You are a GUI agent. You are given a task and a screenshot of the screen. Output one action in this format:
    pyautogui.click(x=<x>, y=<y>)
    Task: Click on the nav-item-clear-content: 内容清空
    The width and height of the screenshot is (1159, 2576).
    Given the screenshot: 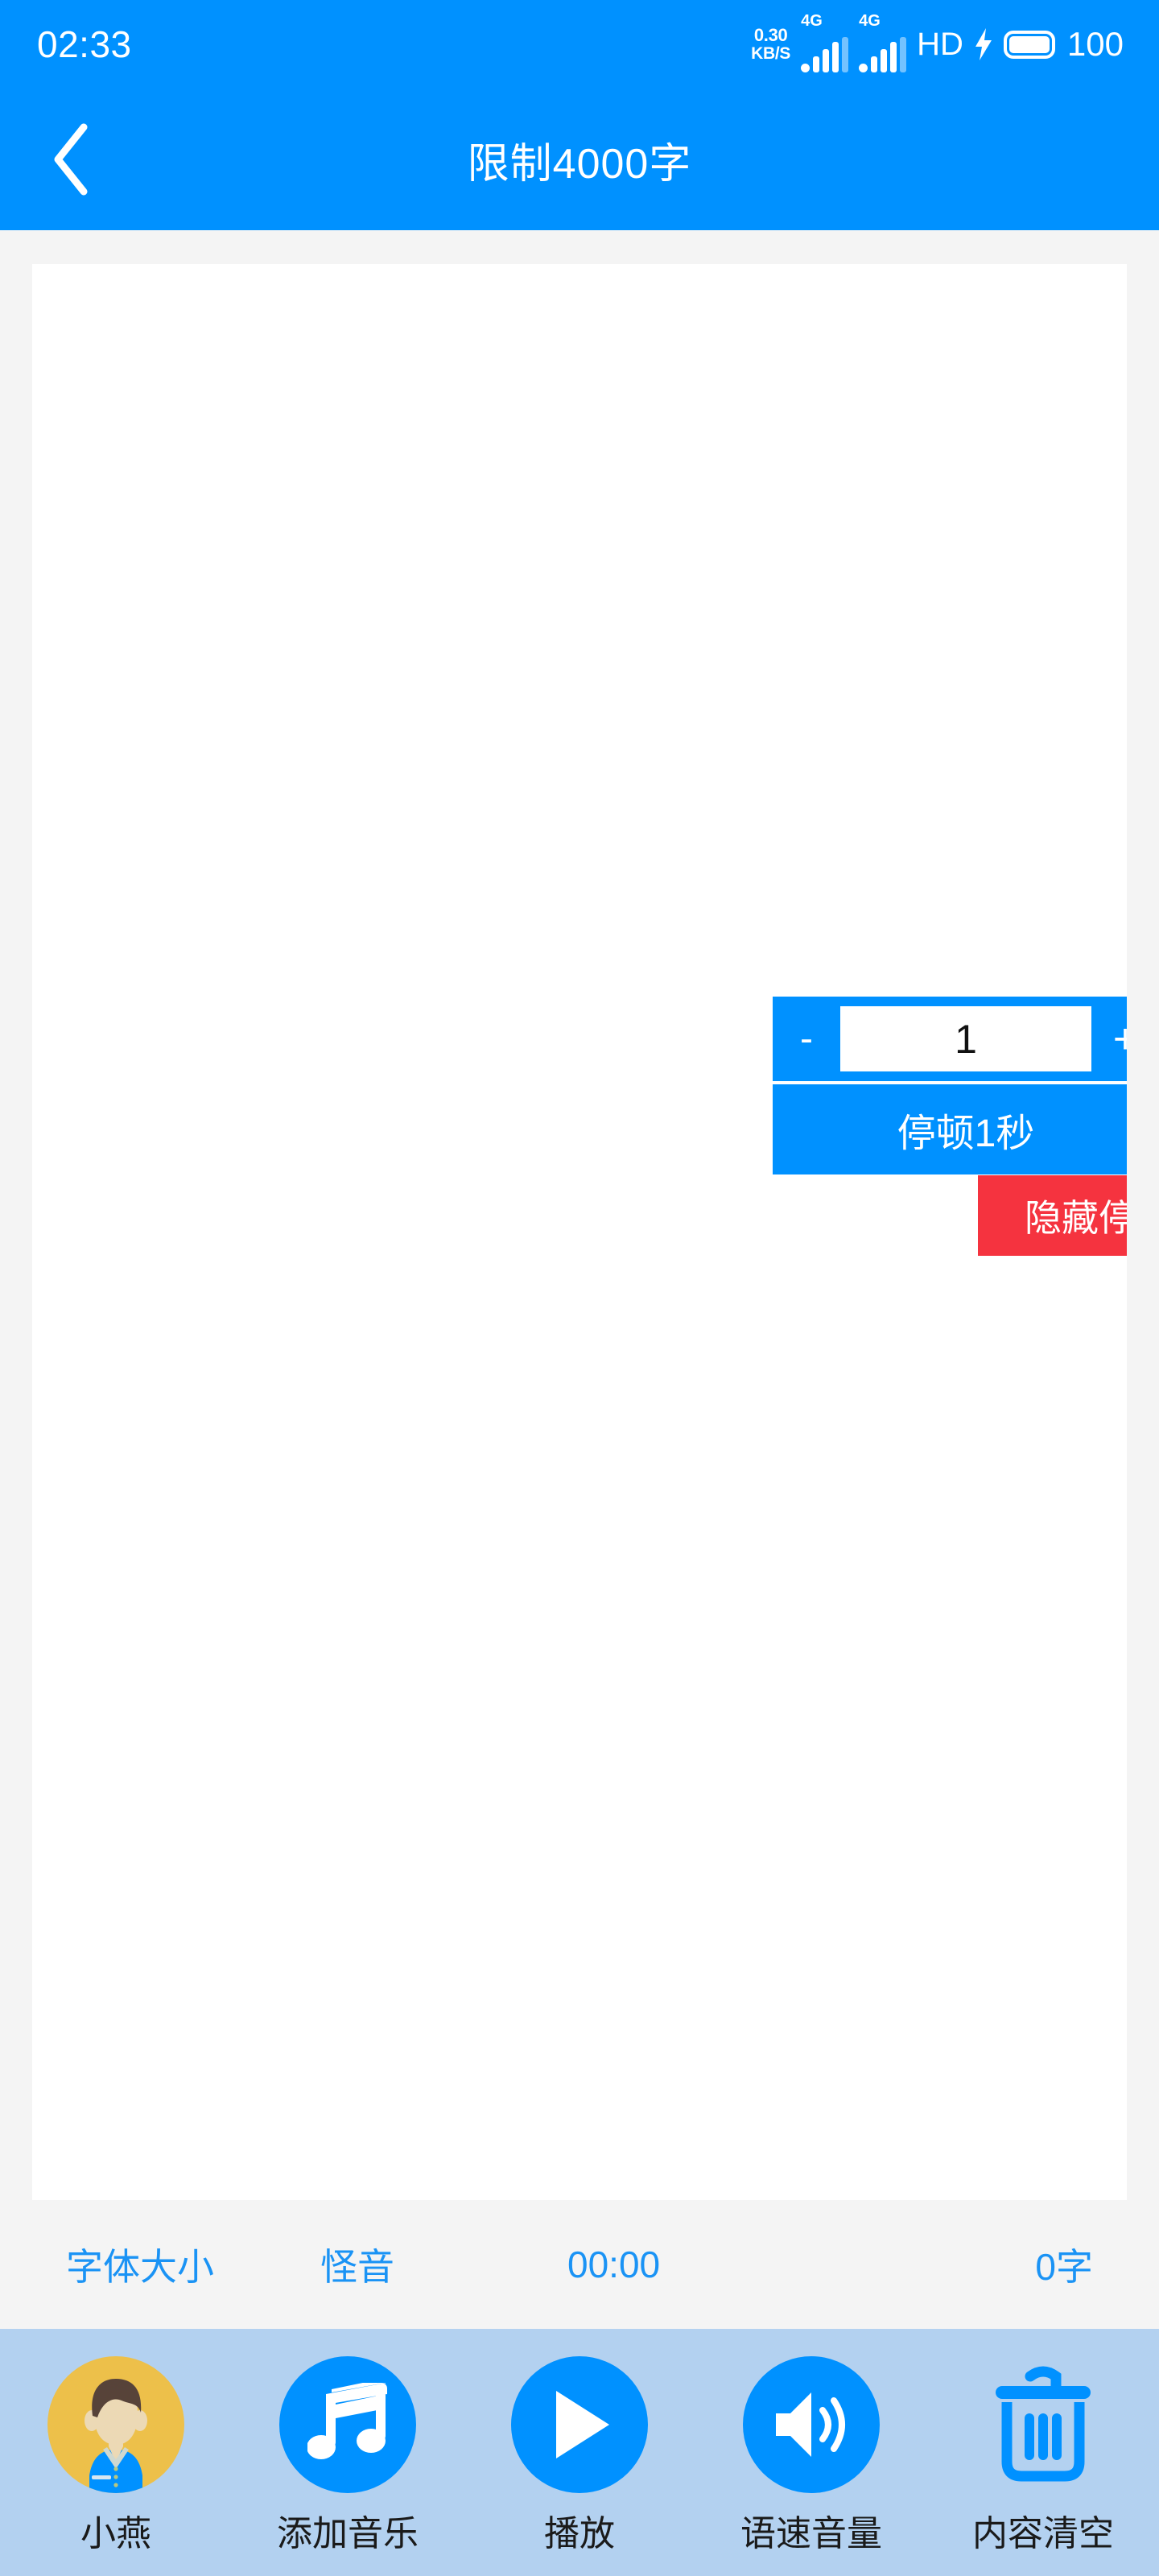 What is the action you would take?
    pyautogui.click(x=1043, y=2456)
    